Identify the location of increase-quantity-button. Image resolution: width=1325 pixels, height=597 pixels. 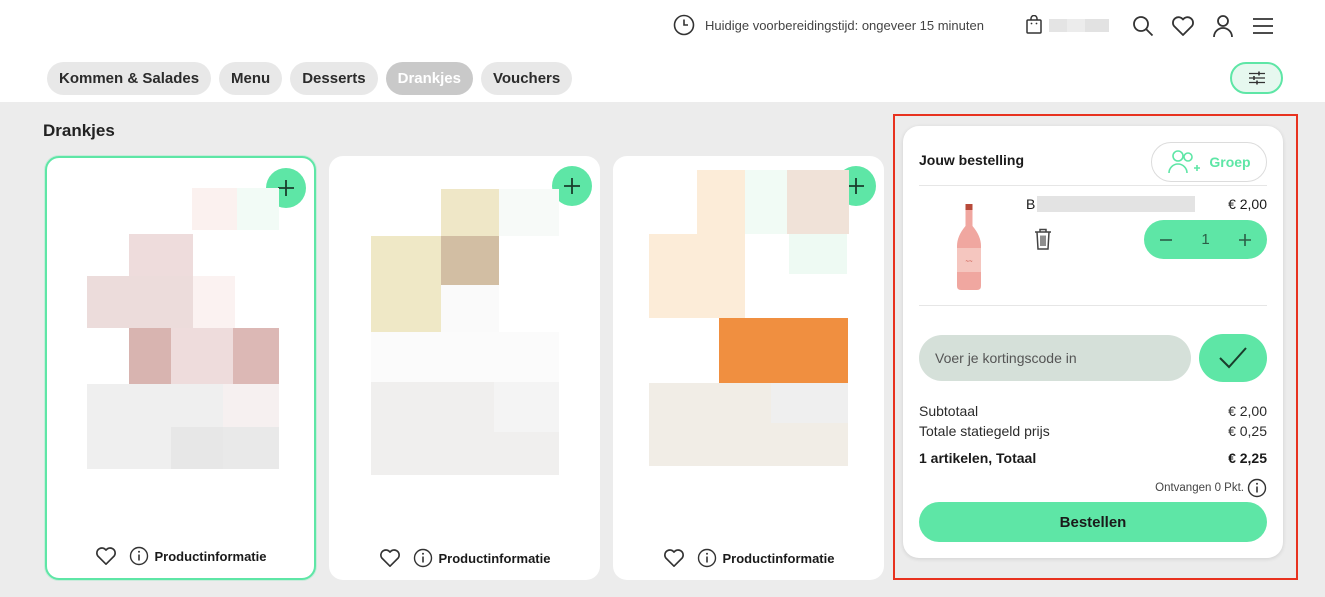
(1245, 240).